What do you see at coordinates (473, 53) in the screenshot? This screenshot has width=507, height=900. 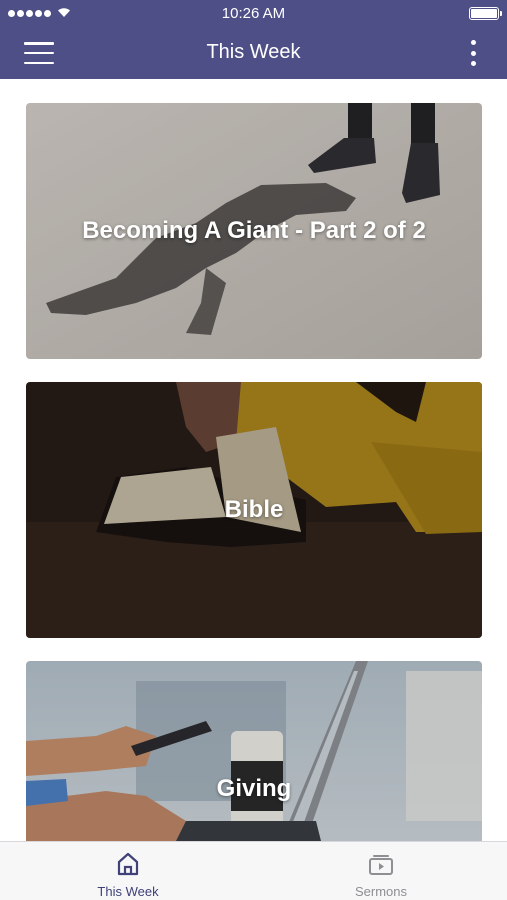 I see `more-options-icon` at bounding box center [473, 53].